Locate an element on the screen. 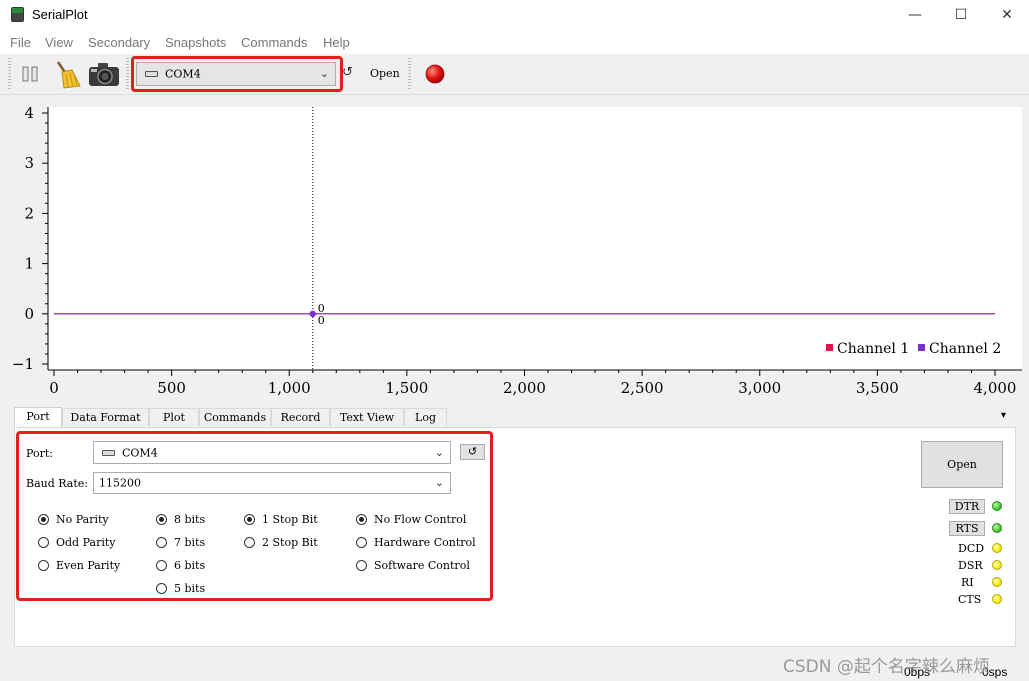  tab-text-view: Text View is located at coordinates (367, 417).